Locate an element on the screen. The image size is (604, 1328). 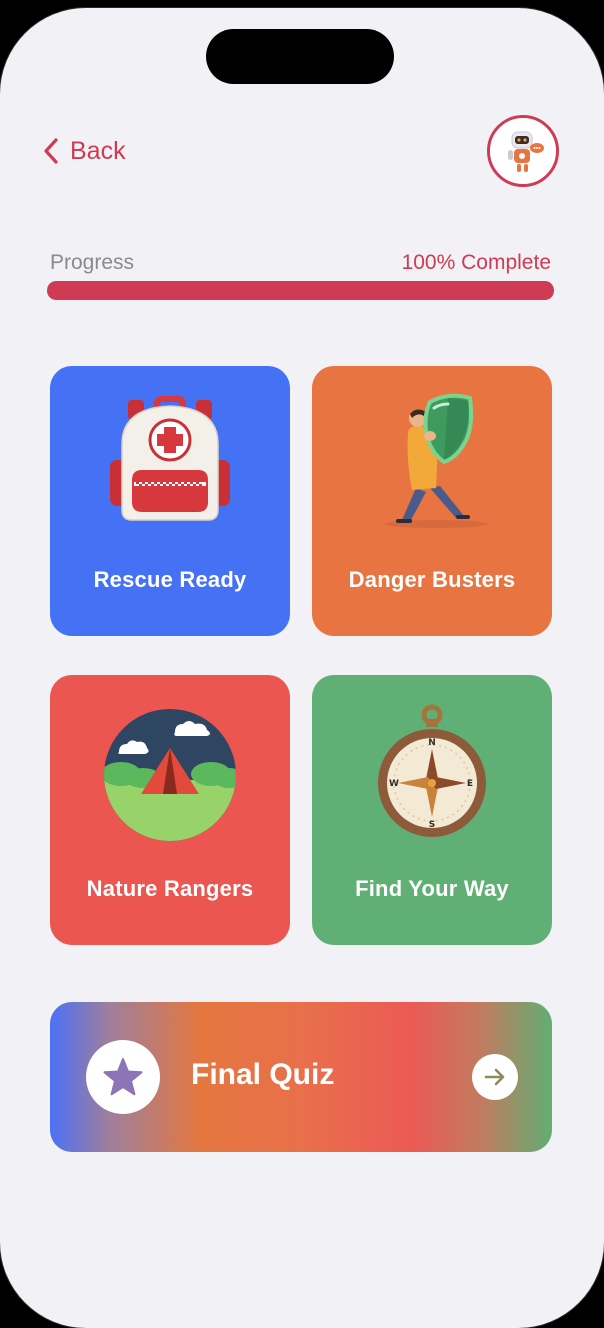
first-aid-backpack-icon is located at coordinates (170, 458).